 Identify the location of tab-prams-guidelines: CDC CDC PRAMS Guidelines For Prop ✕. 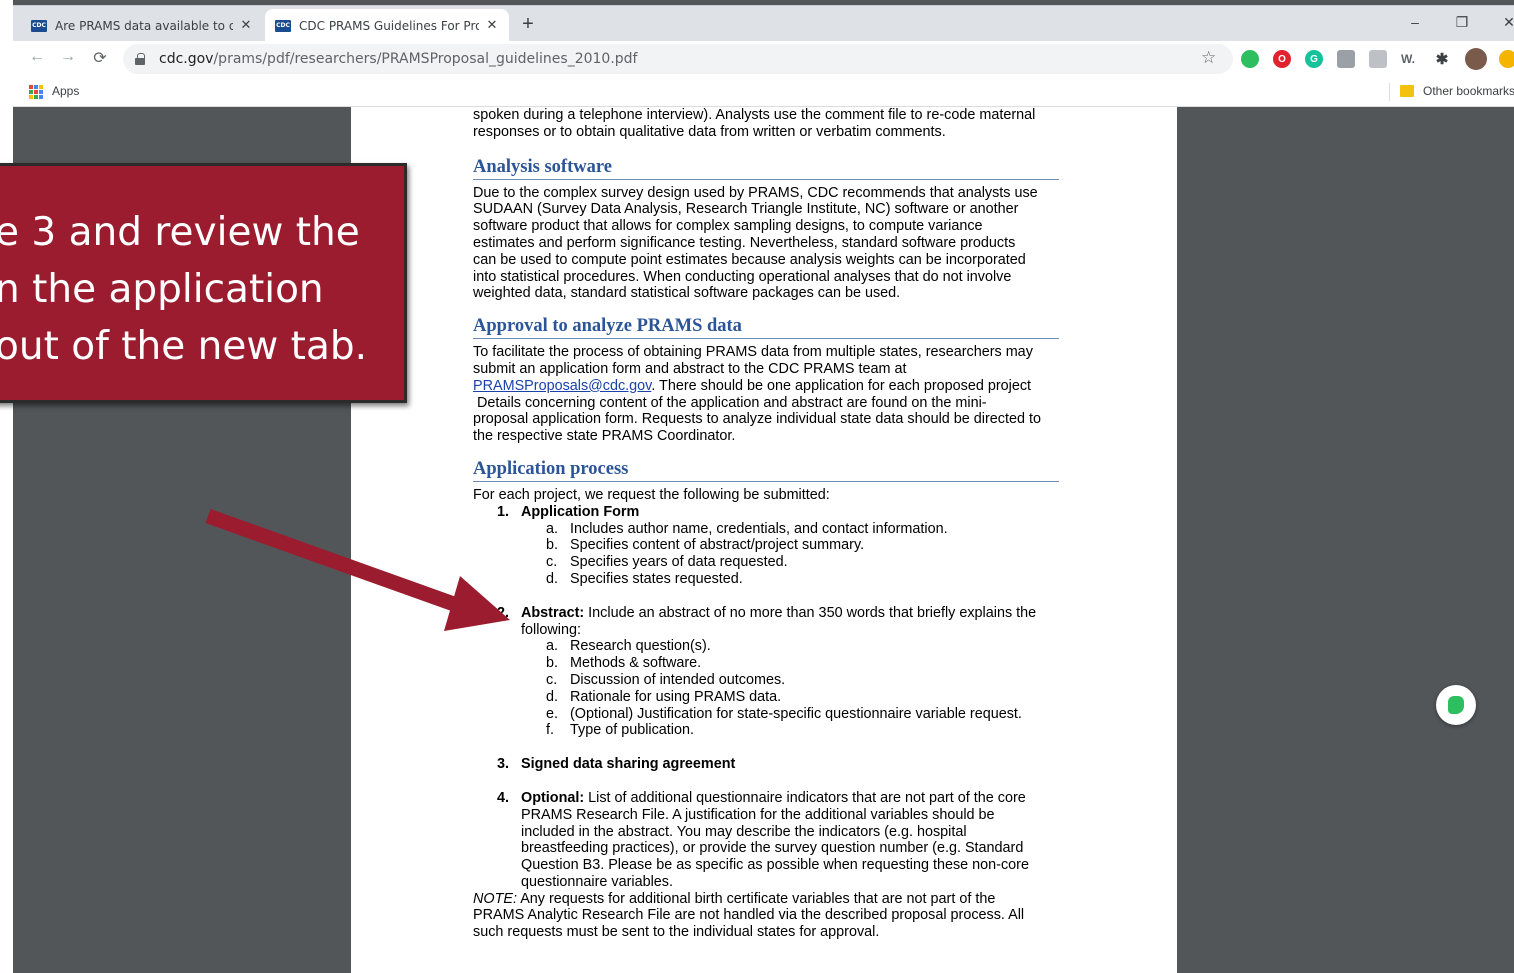
(387, 25).